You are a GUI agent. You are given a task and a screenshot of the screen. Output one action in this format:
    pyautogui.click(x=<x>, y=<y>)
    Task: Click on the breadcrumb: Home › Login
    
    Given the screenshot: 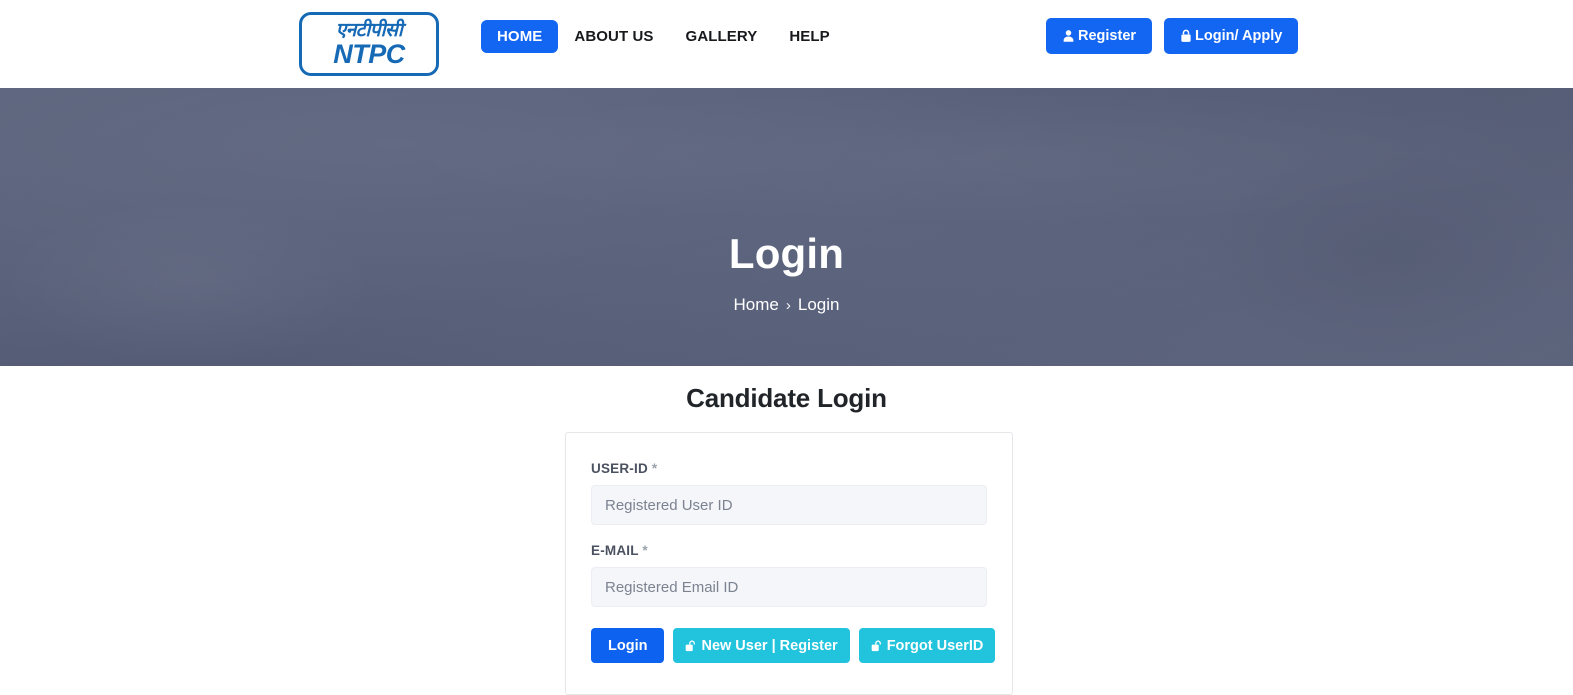 What is the action you would take?
    pyautogui.click(x=787, y=305)
    